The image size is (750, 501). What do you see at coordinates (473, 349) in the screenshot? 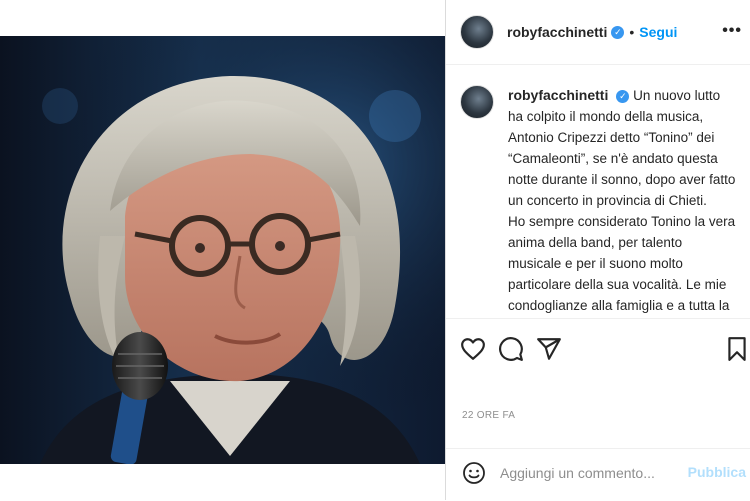
I see `heart-icon` at bounding box center [473, 349].